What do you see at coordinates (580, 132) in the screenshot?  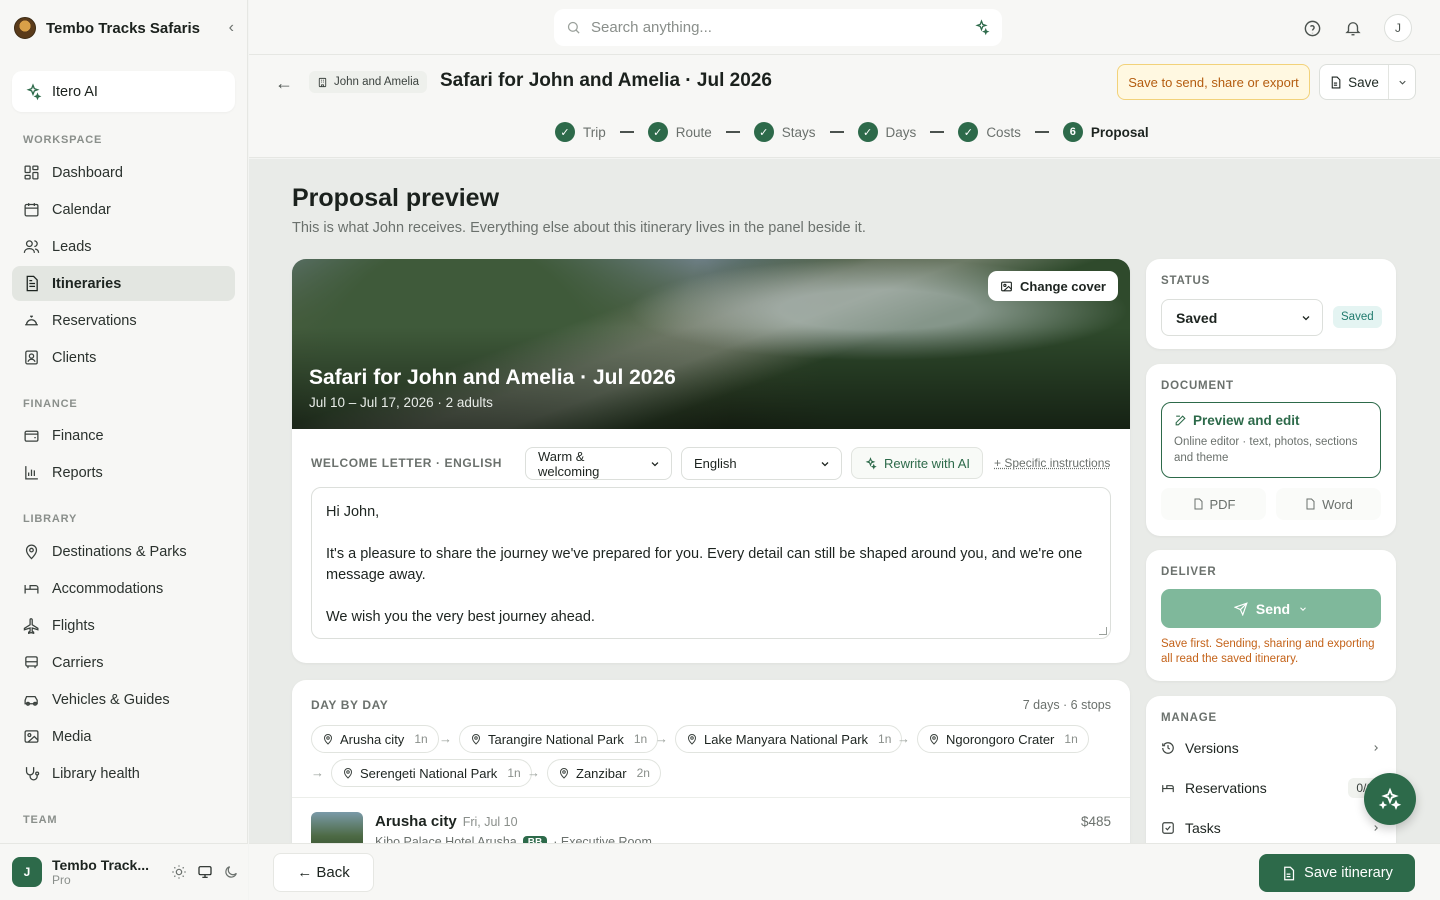 I see `step-trip: ✓ Trip` at bounding box center [580, 132].